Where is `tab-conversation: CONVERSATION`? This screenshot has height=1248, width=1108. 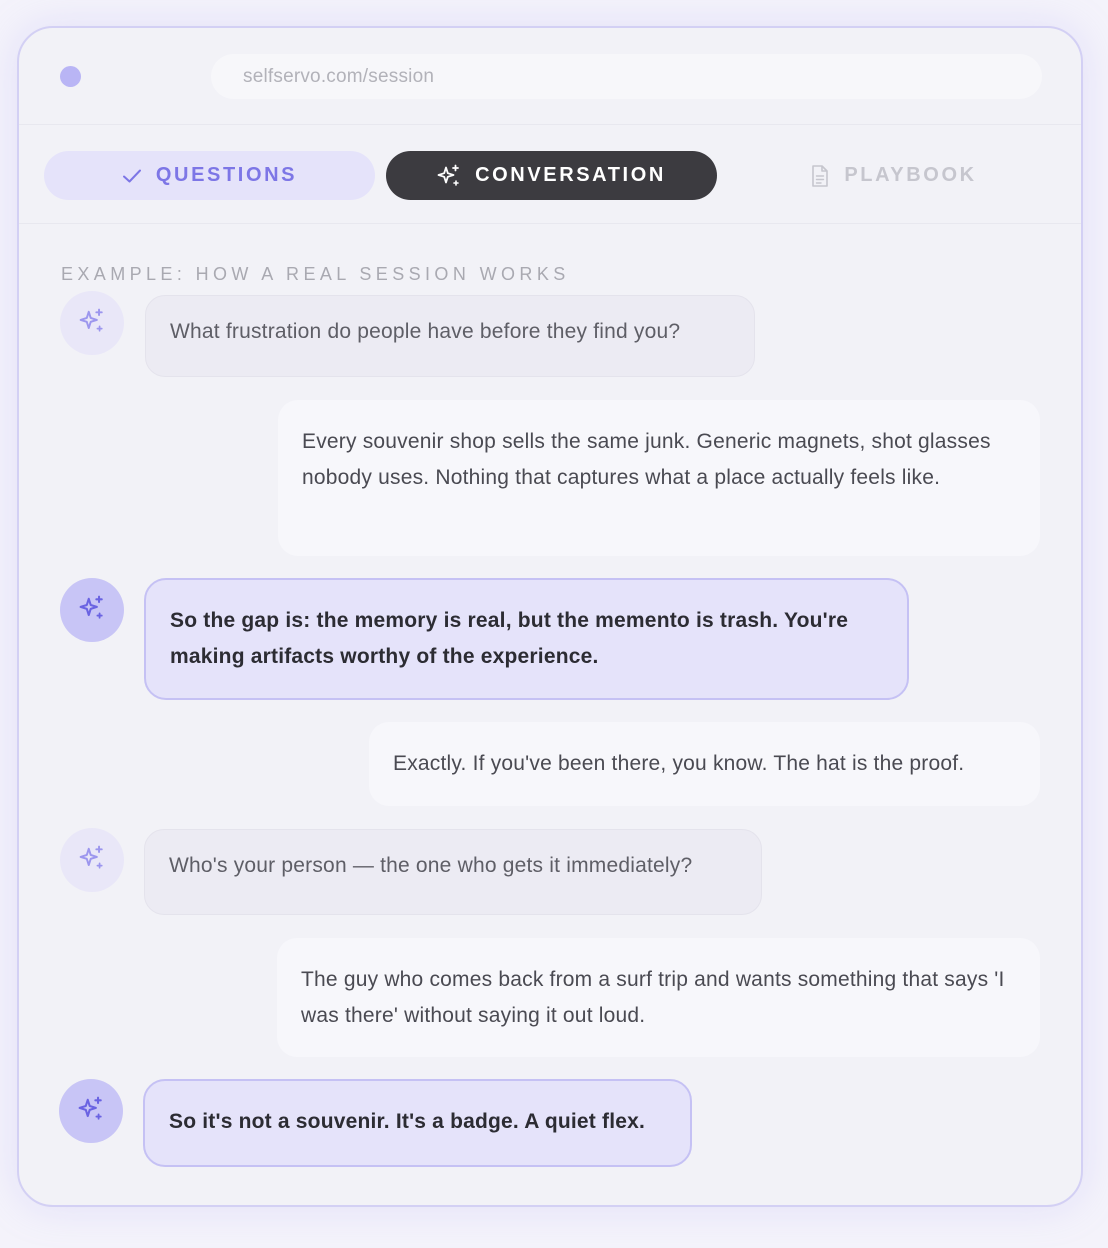 tab-conversation: CONVERSATION is located at coordinates (551, 175).